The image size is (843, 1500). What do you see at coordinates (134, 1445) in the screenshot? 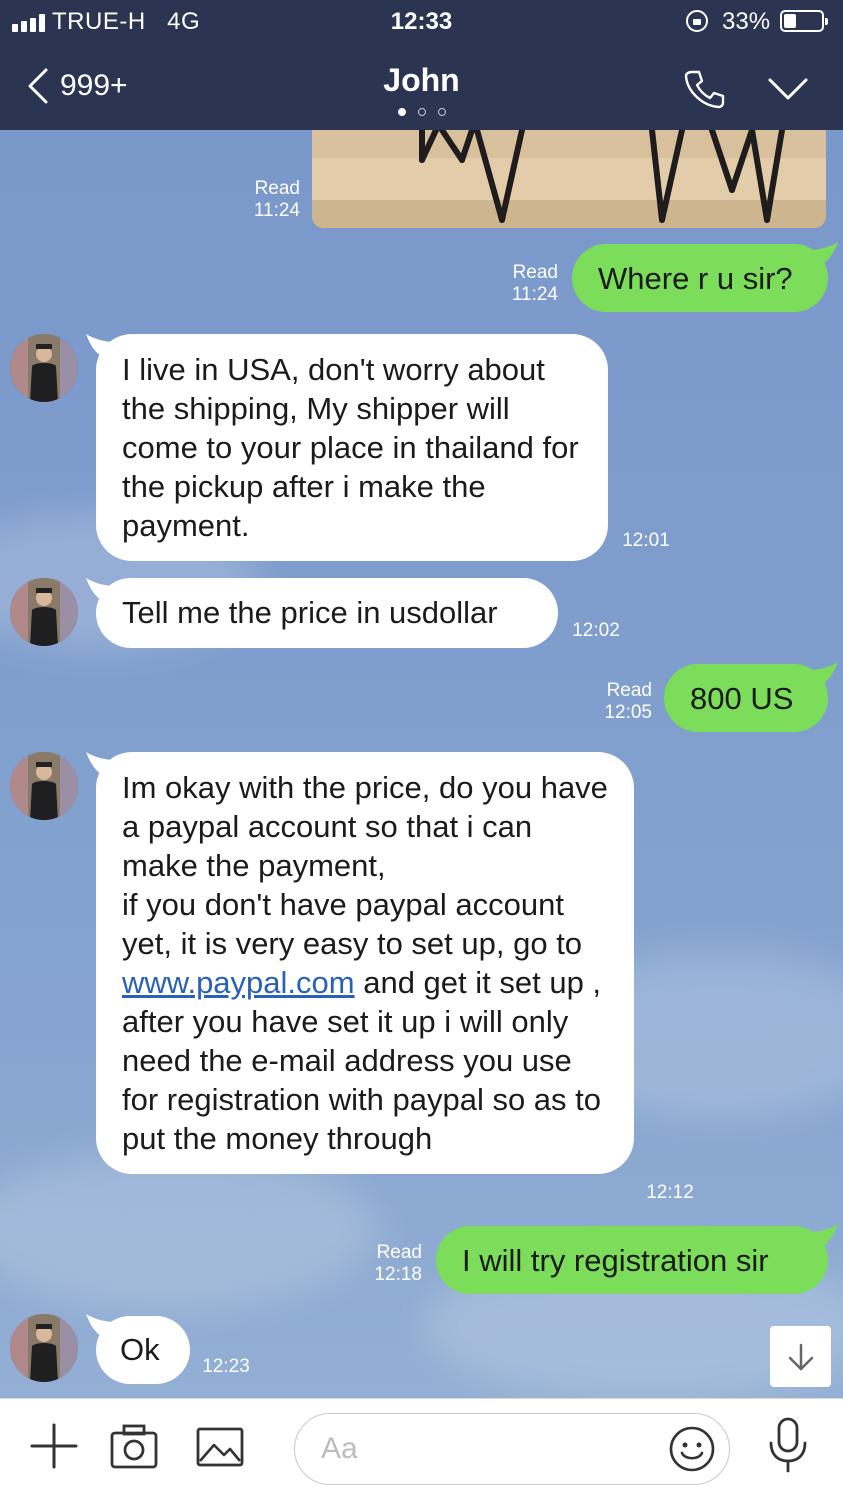
I see `camera-icon` at bounding box center [134, 1445].